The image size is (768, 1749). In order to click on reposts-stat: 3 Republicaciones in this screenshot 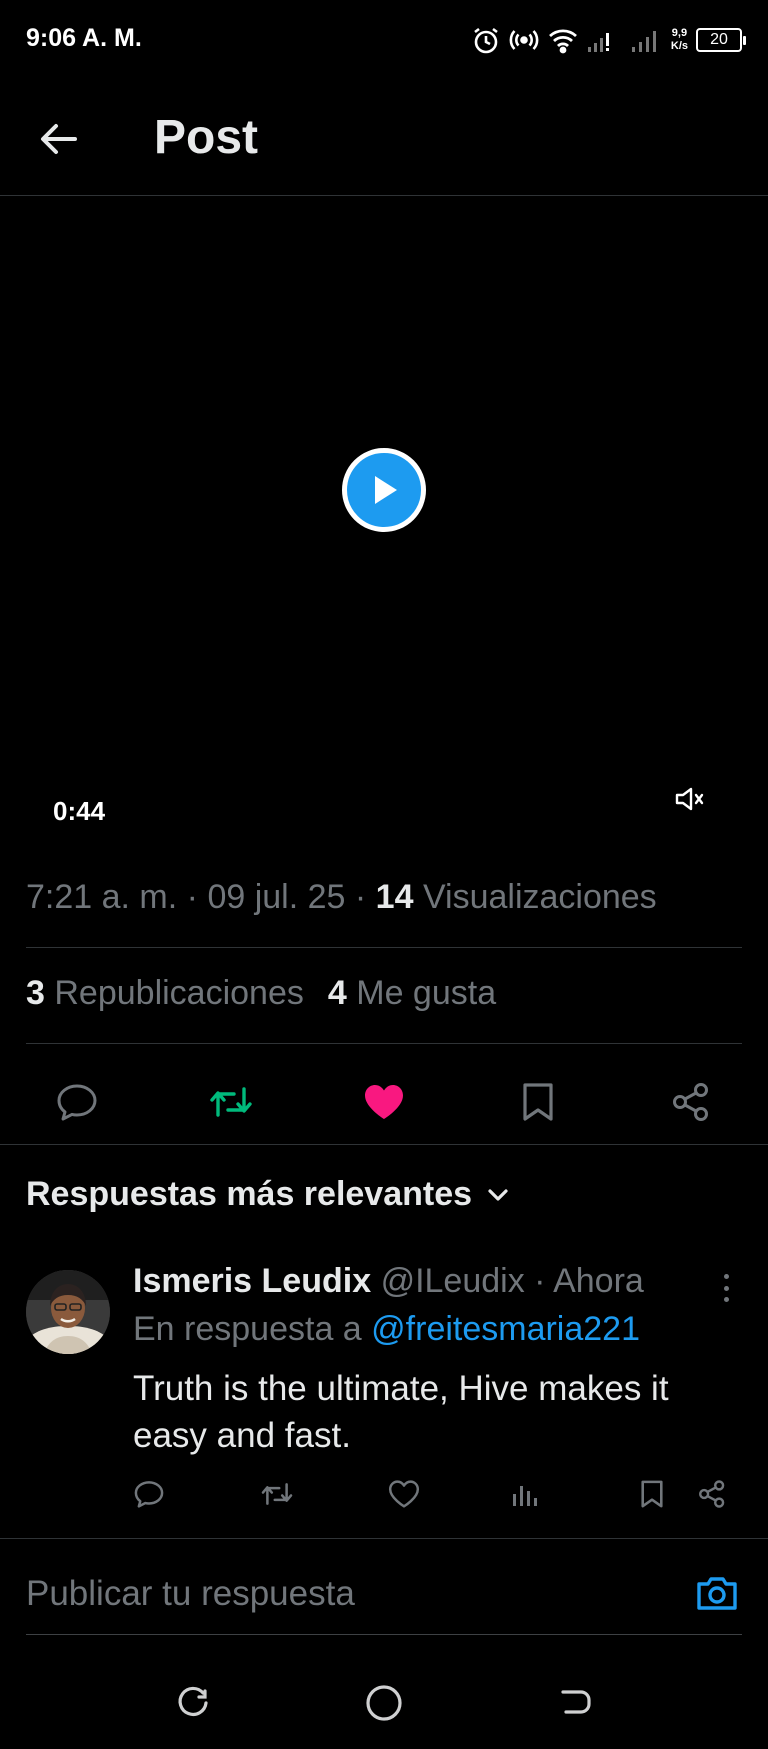, I will do `click(165, 993)`.